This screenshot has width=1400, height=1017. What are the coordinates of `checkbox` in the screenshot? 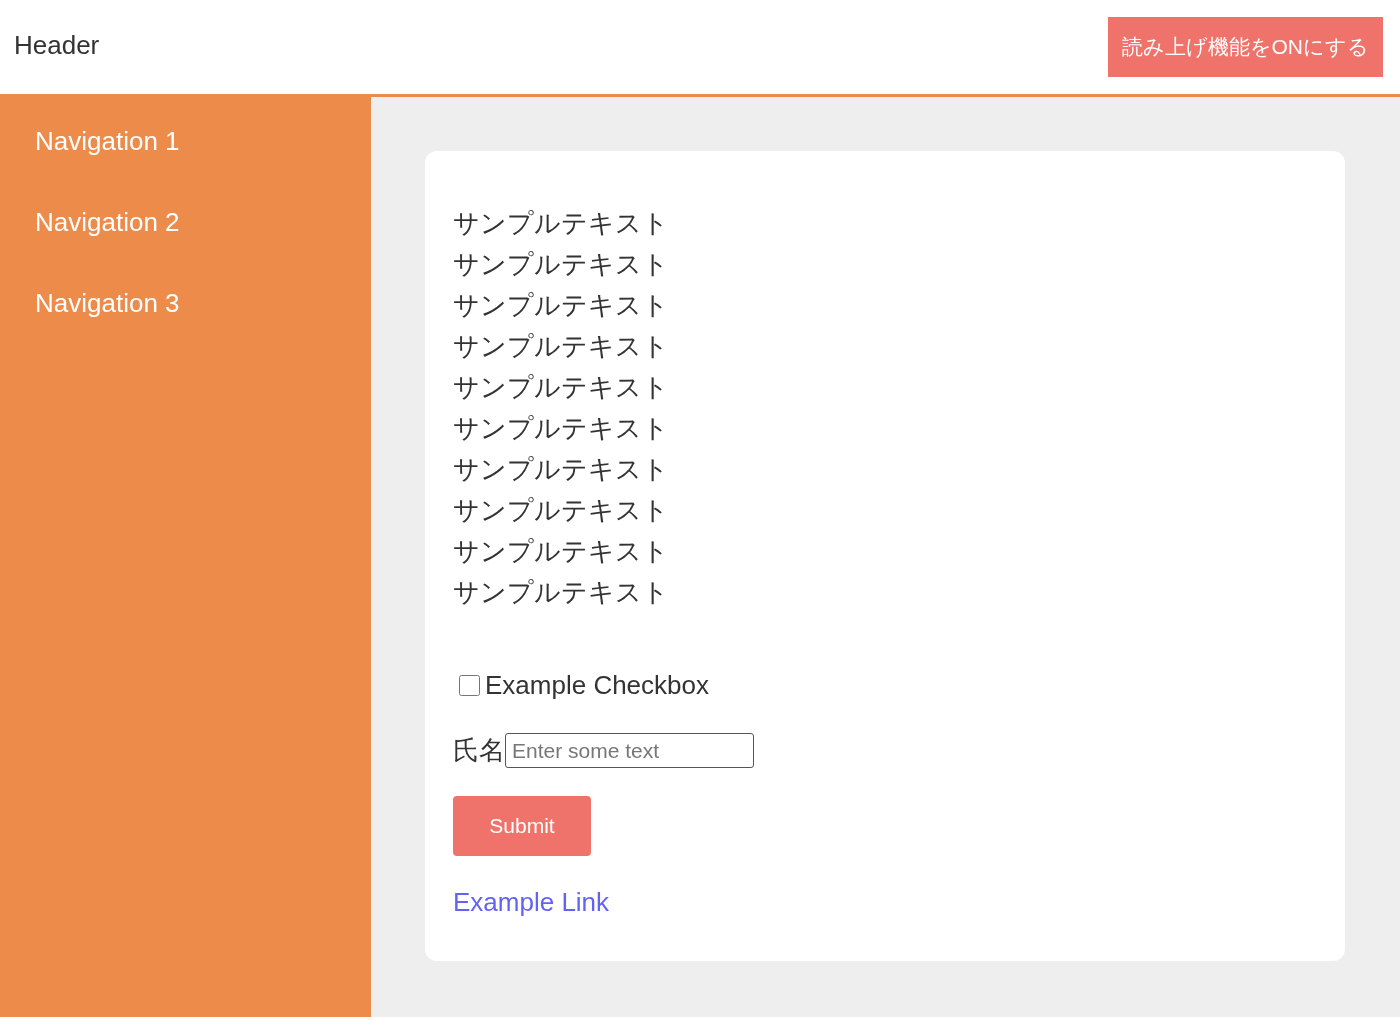 It's located at (469, 685).